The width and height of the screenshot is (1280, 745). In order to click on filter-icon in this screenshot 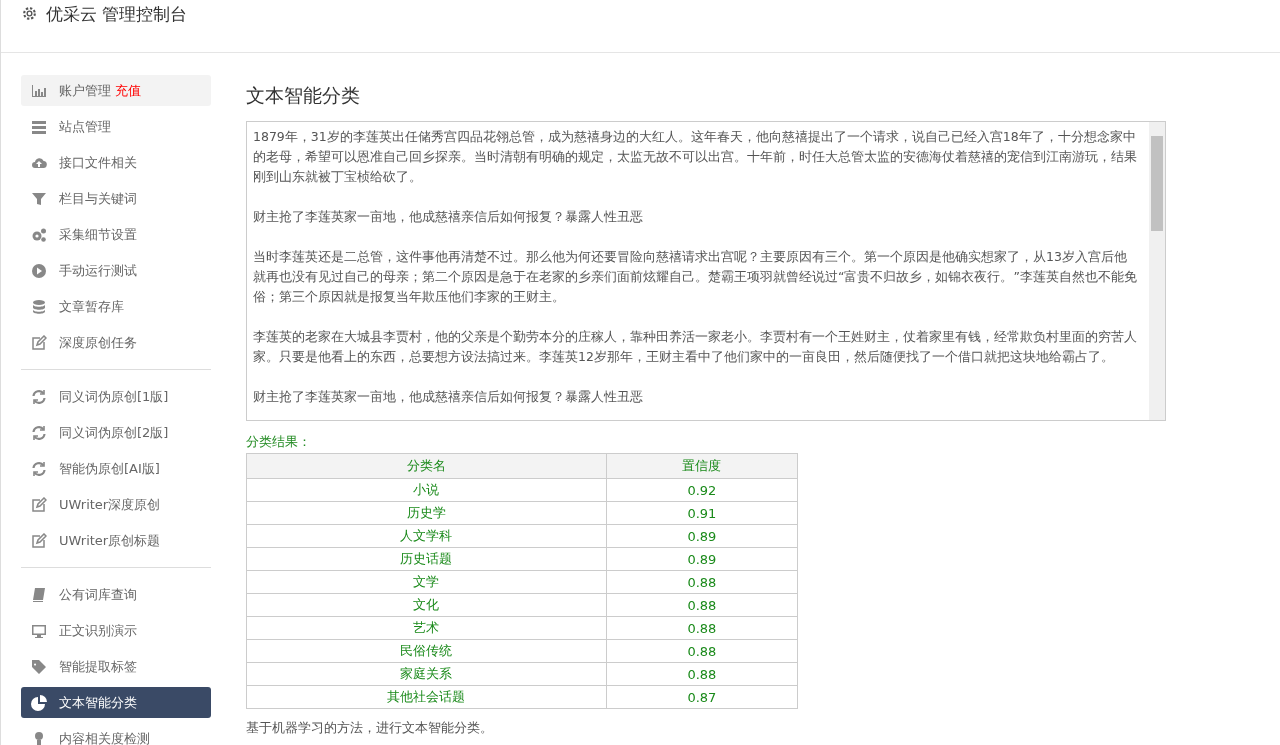, I will do `click(39, 198)`.